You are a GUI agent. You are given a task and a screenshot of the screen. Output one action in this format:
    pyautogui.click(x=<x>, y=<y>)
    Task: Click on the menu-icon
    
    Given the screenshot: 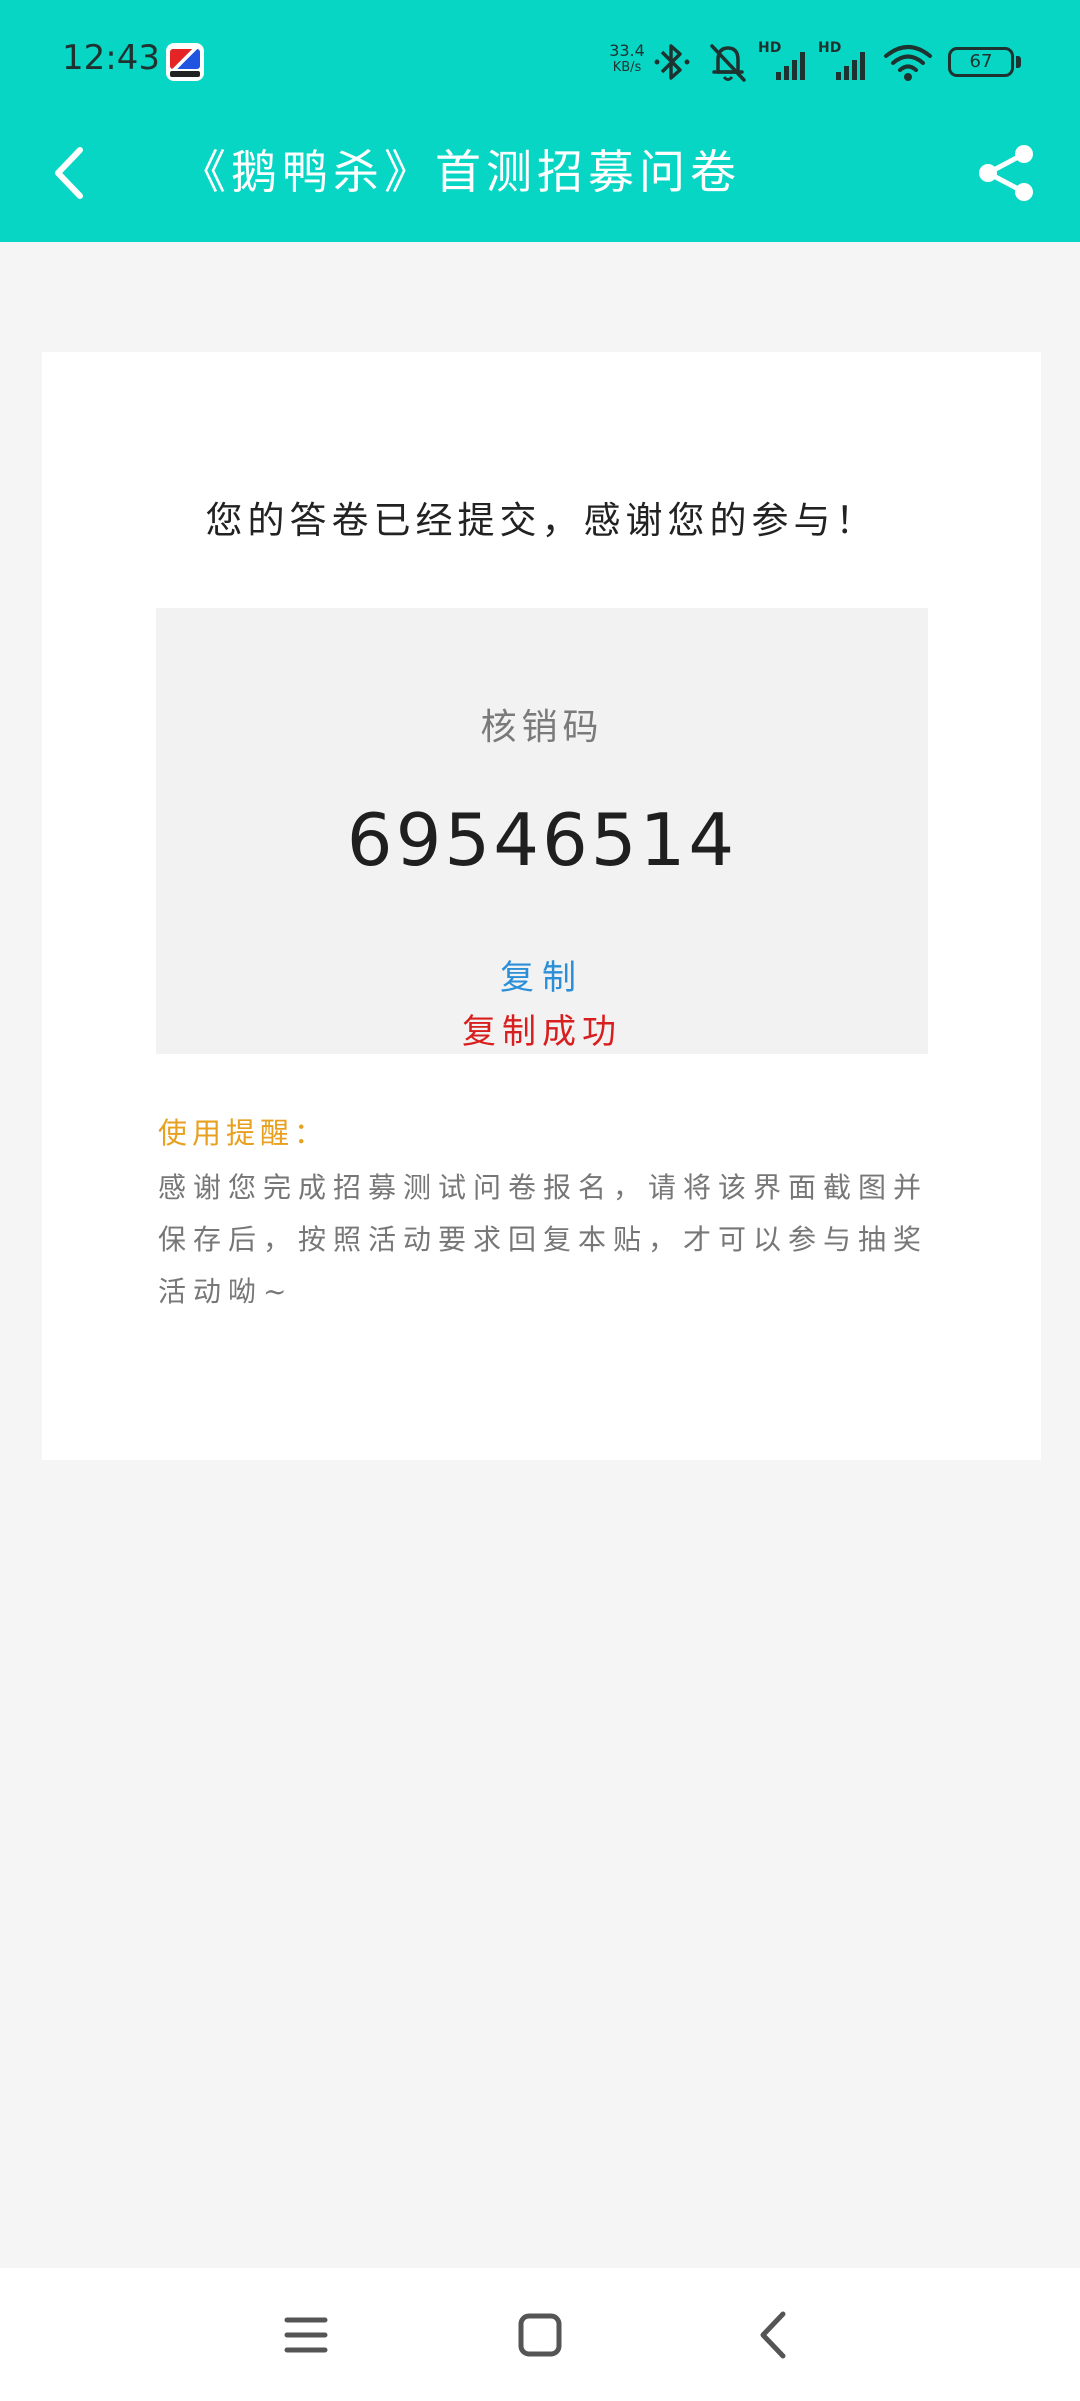 What is the action you would take?
    pyautogui.click(x=306, y=2335)
    